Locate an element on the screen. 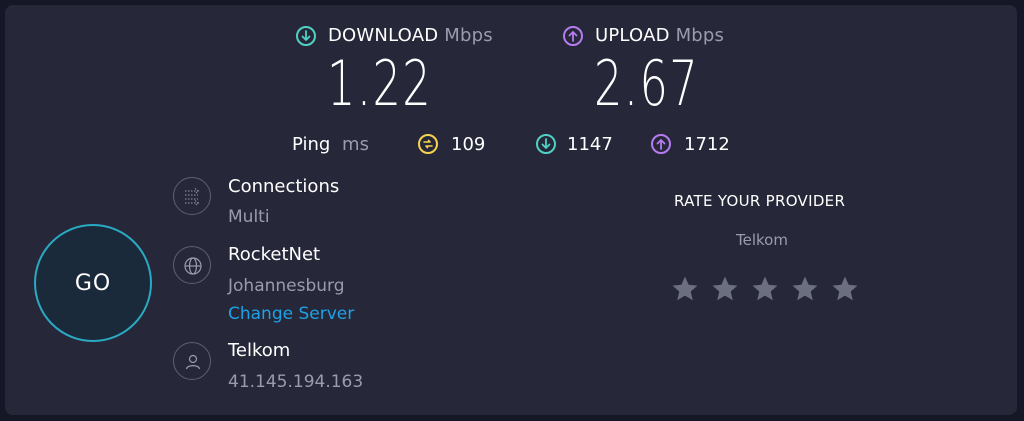 The width and height of the screenshot is (1024, 421). ping-upload-value: 1712 is located at coordinates (707, 144).